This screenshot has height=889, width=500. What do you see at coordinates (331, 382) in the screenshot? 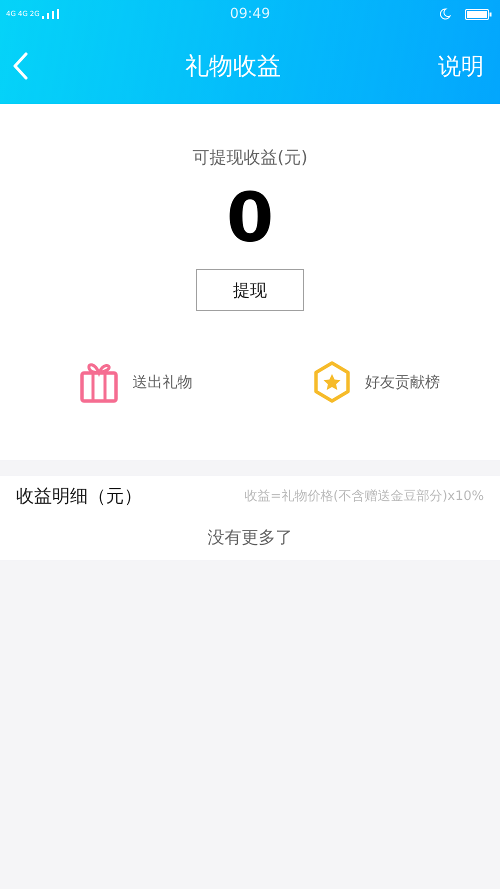
I see `star-icon` at bounding box center [331, 382].